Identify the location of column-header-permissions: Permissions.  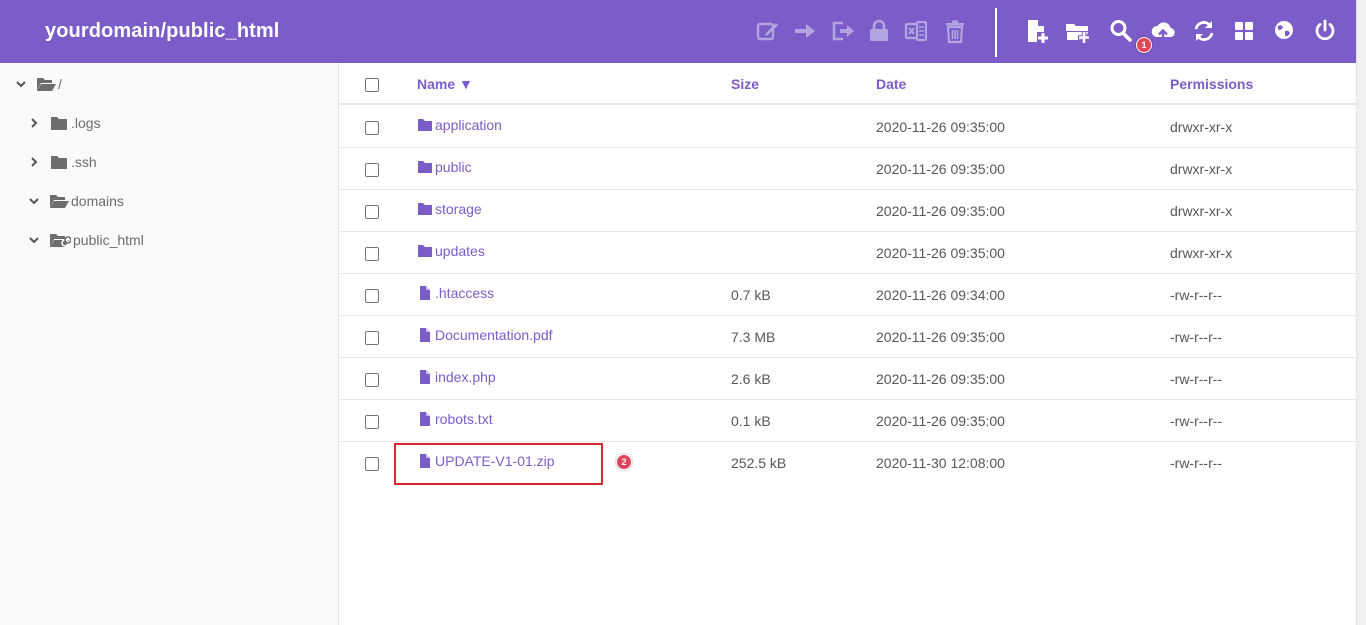
(1211, 84).